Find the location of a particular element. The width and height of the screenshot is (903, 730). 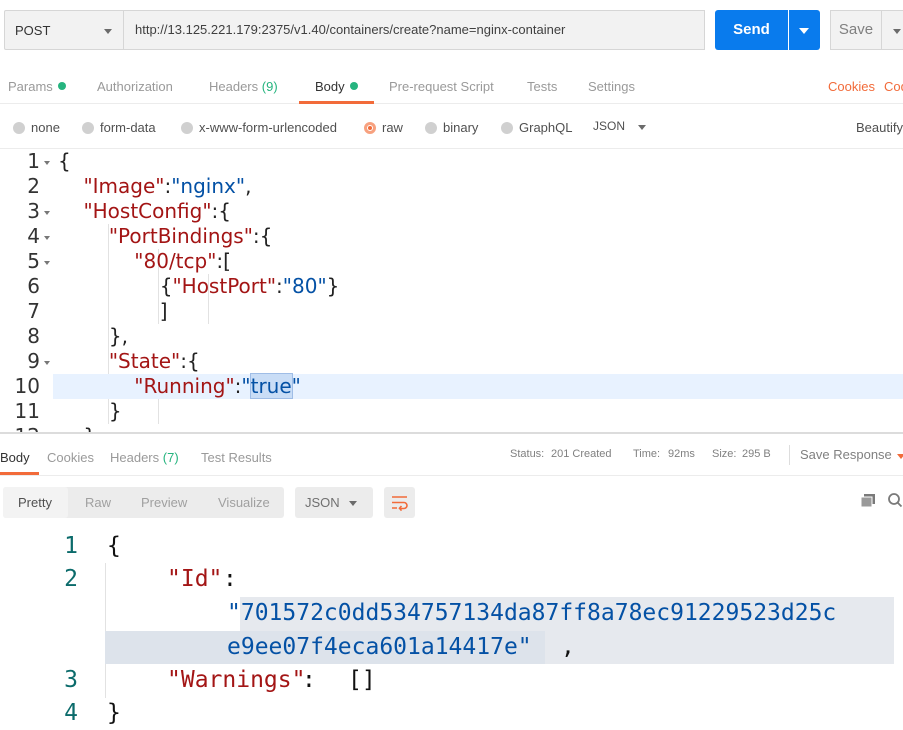

wrap-lines-button is located at coordinates (399, 502).